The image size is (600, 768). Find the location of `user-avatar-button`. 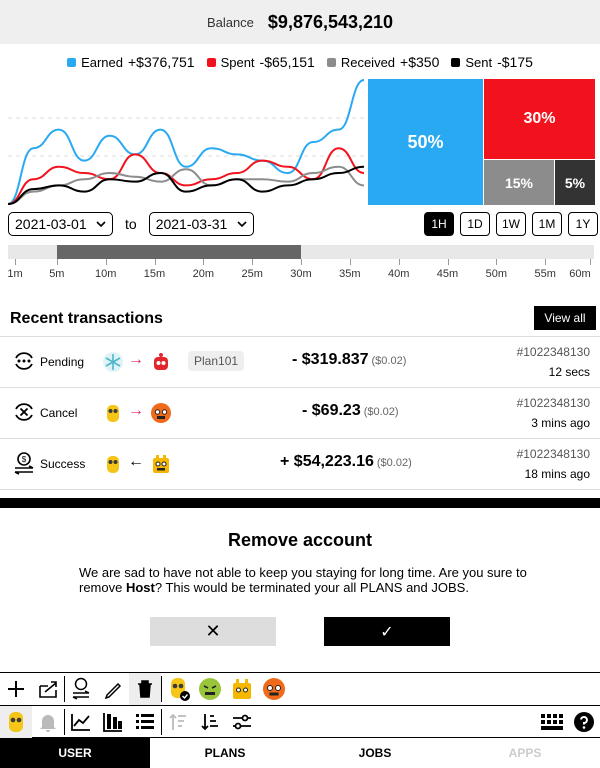

user-avatar-button is located at coordinates (16, 721).